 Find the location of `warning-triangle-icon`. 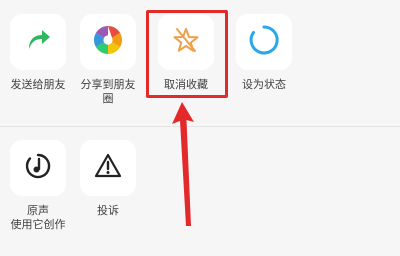

warning-triangle-icon is located at coordinates (108, 168).